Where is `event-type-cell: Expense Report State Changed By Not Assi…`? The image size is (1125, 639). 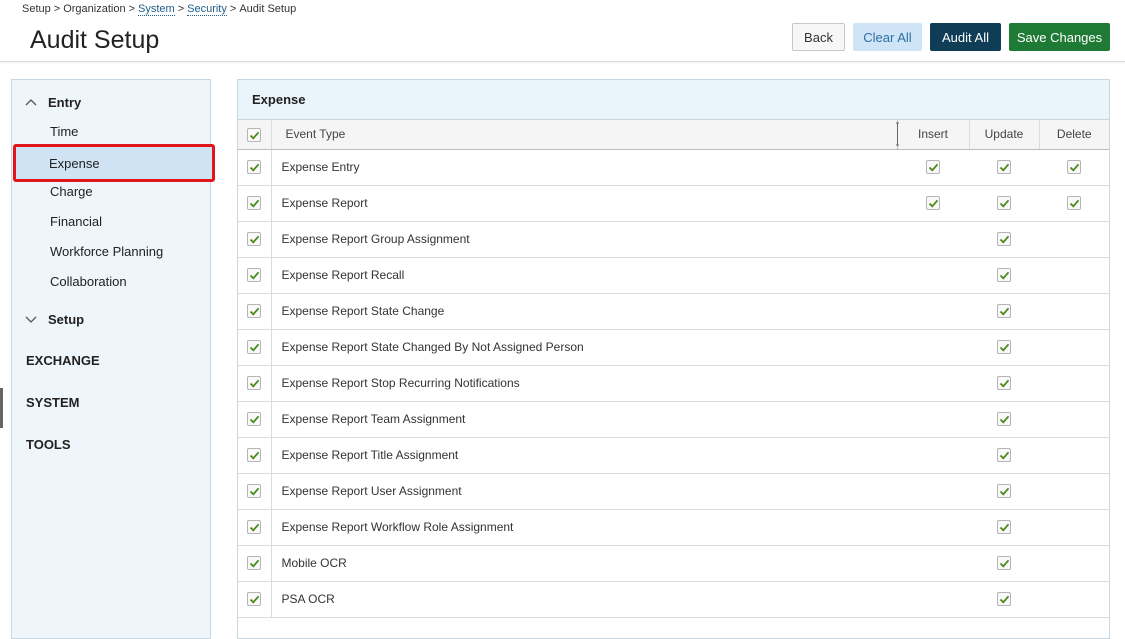
event-type-cell: Expense Report State Changed By Not Assi… is located at coordinates (584, 347).